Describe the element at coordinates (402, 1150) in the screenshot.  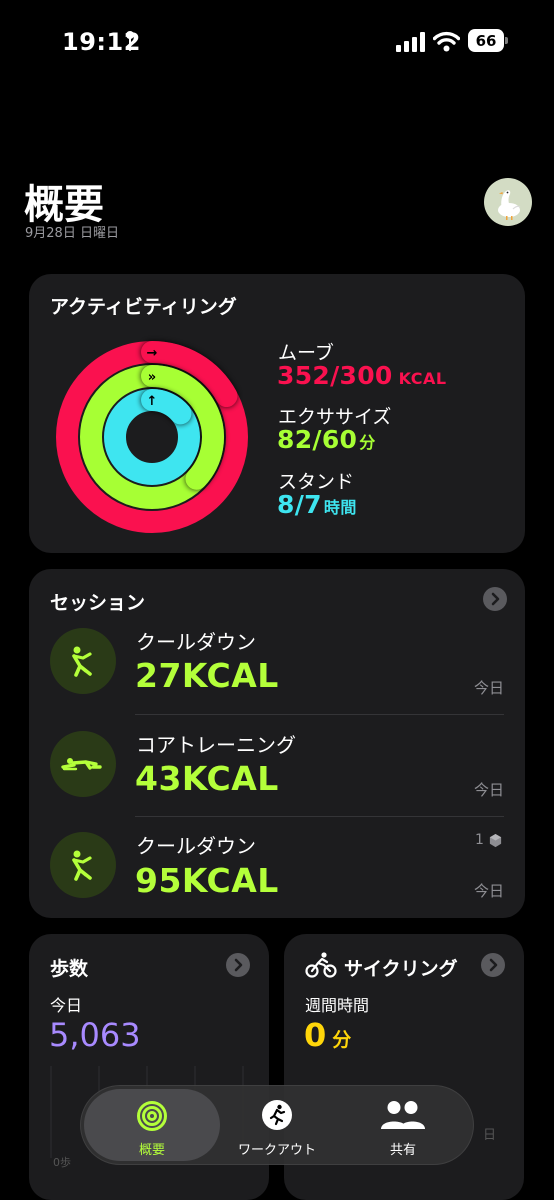
I see `tab-sharing-label: 共有` at that location.